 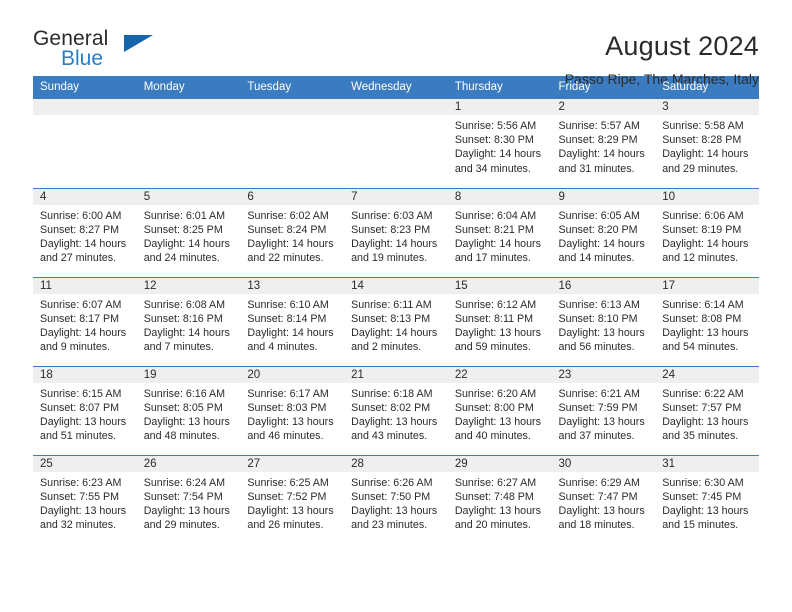 What do you see at coordinates (499, 107) in the screenshot?
I see `day-number: 1` at bounding box center [499, 107].